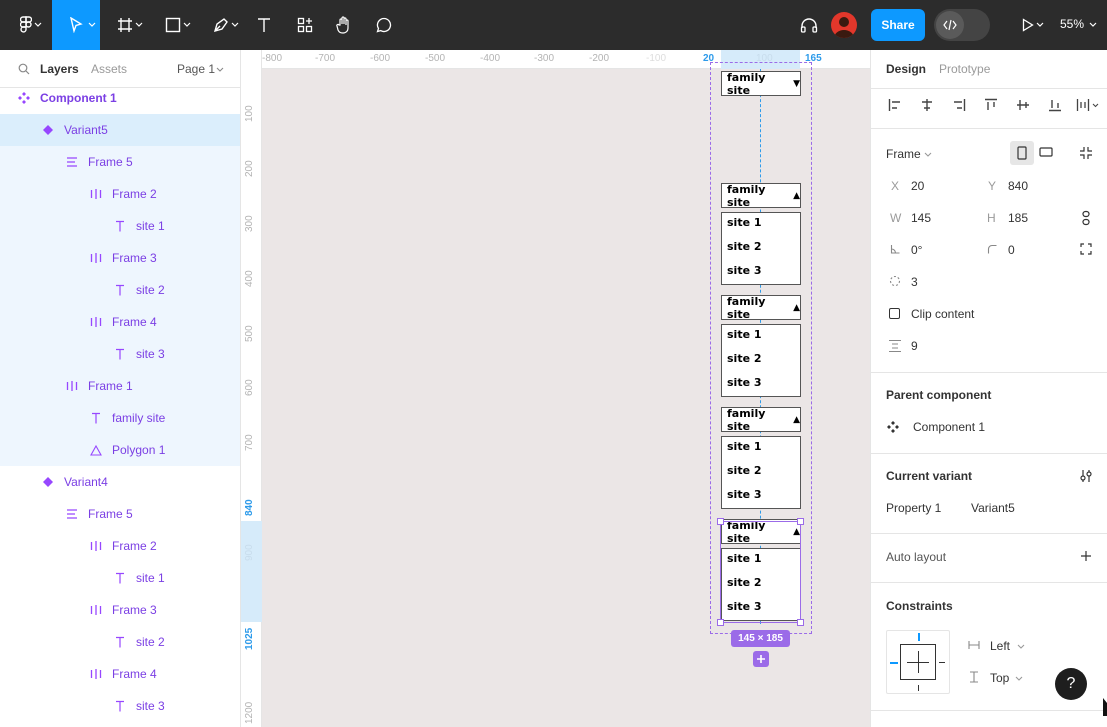 This screenshot has width=1107, height=727. What do you see at coordinates (120, 450) in the screenshot?
I see `layer-row: Polygon 1` at bounding box center [120, 450].